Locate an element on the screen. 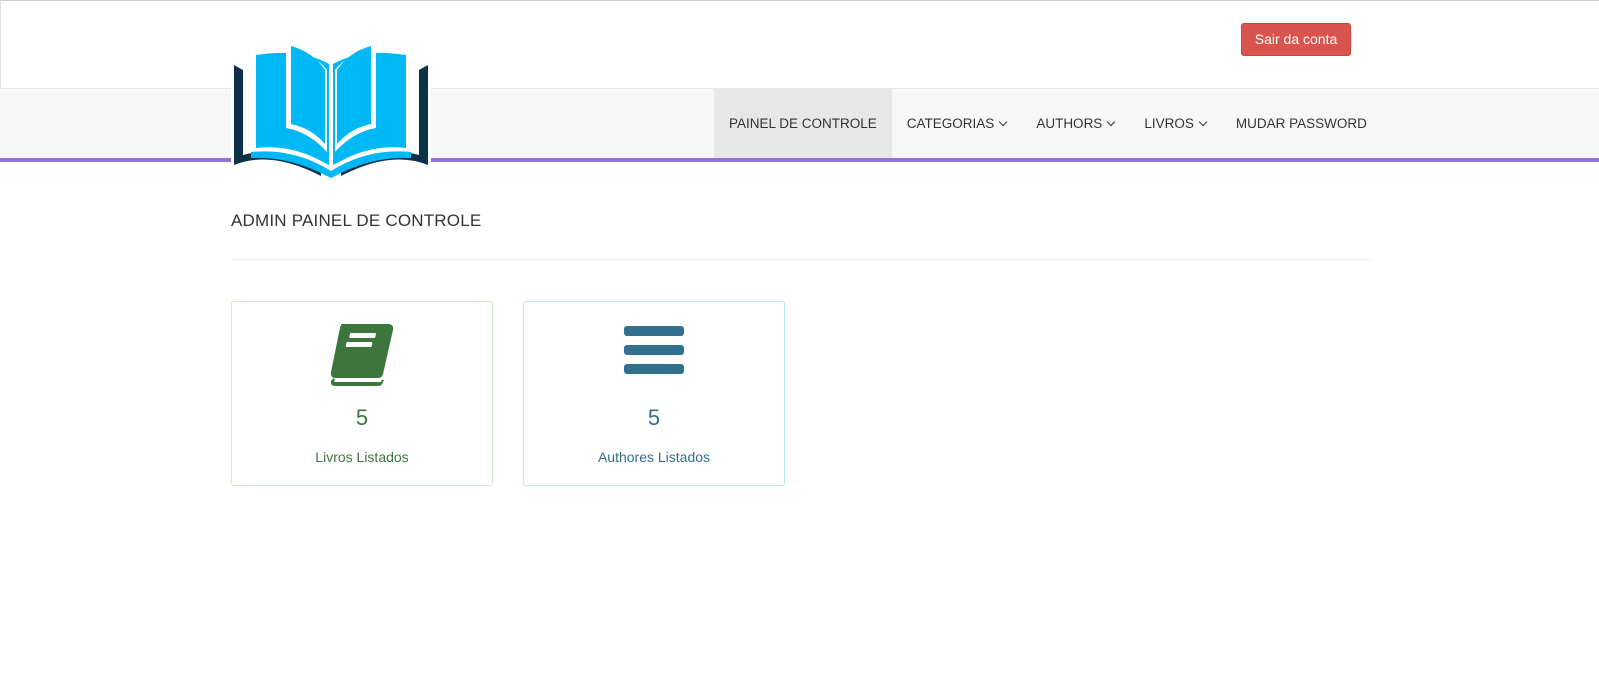 This screenshot has height=675, width=1599. nav-item-label: MUDAR PASSWORD is located at coordinates (1301, 123).